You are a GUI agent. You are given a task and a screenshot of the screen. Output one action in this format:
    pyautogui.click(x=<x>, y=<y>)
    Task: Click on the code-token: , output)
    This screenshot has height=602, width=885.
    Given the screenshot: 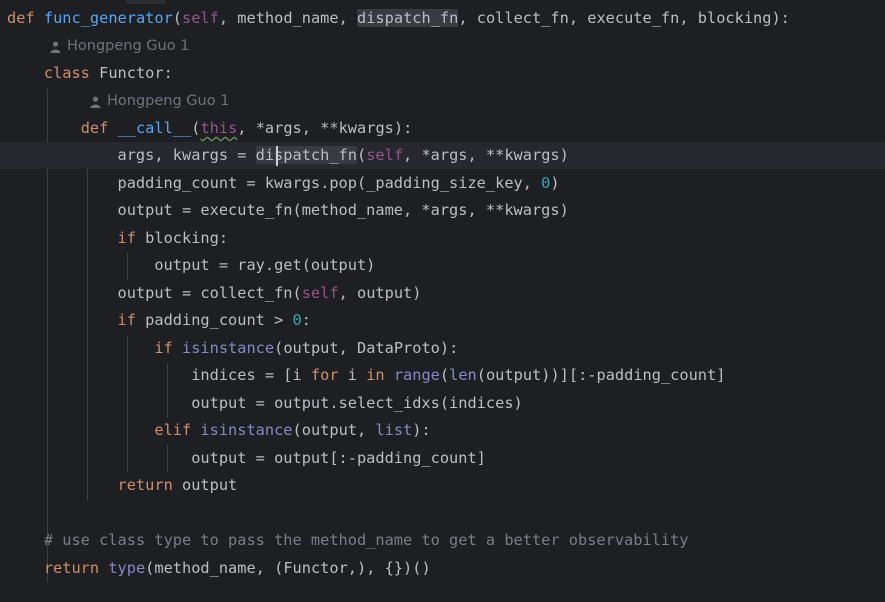 What is the action you would take?
    pyautogui.click(x=380, y=293)
    